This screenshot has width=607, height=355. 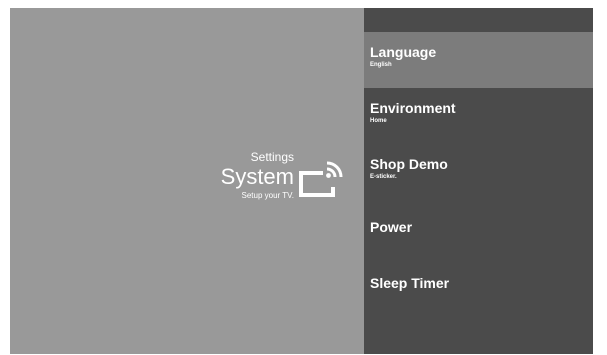 What do you see at coordinates (381, 65) in the screenshot?
I see `menu-item-value: English` at bounding box center [381, 65].